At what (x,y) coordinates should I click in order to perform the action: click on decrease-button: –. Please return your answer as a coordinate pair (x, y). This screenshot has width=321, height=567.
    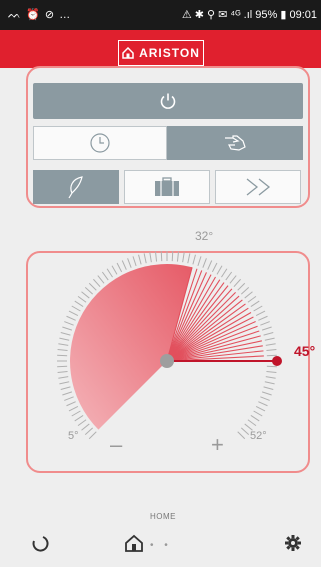
    Looking at the image, I should click on (116, 445).